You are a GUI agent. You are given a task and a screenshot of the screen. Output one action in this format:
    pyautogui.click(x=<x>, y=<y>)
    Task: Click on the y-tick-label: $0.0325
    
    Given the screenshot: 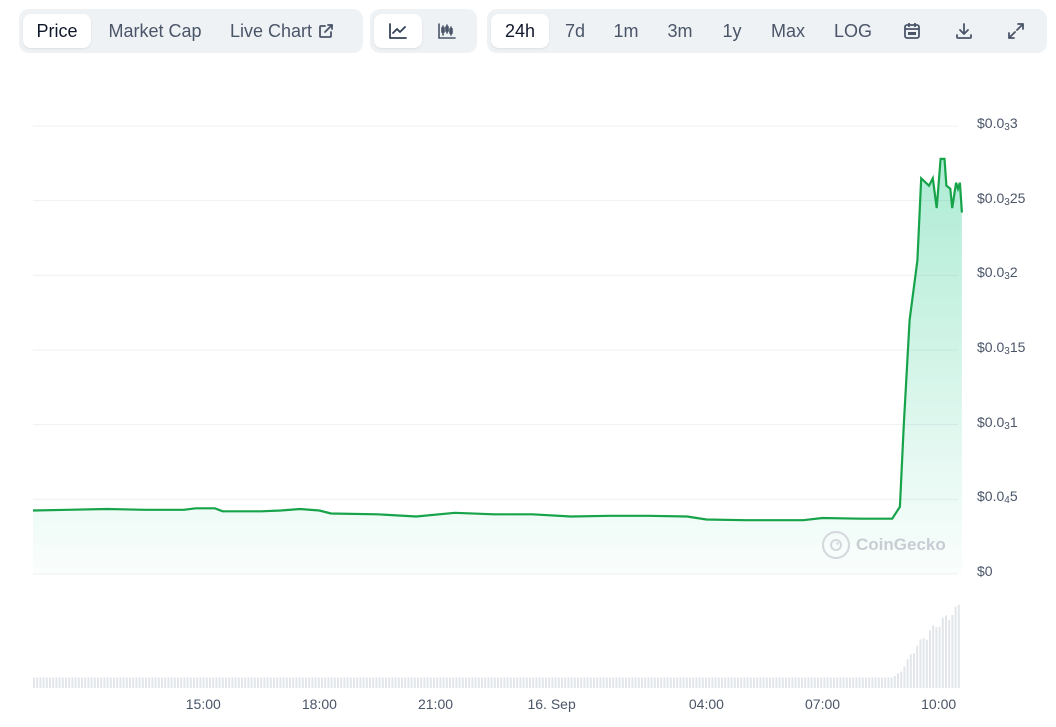 What is the action you would take?
    pyautogui.click(x=1001, y=198)
    